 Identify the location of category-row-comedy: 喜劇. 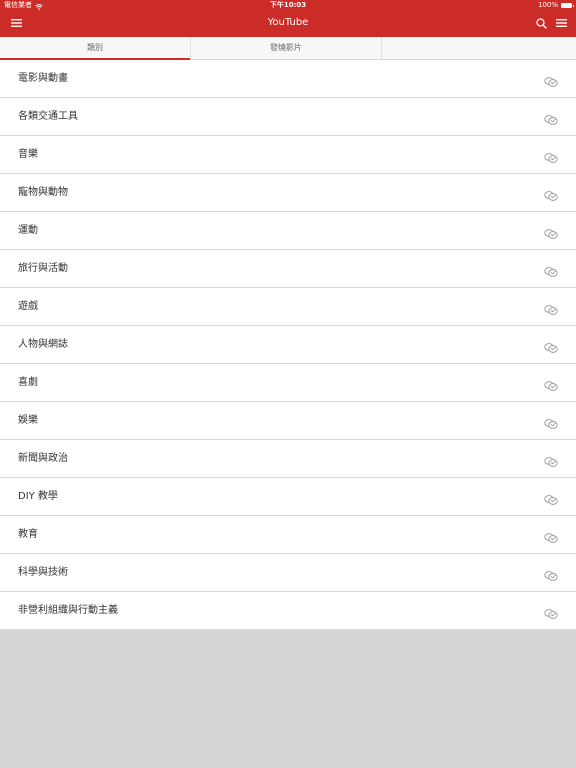
(288, 383).